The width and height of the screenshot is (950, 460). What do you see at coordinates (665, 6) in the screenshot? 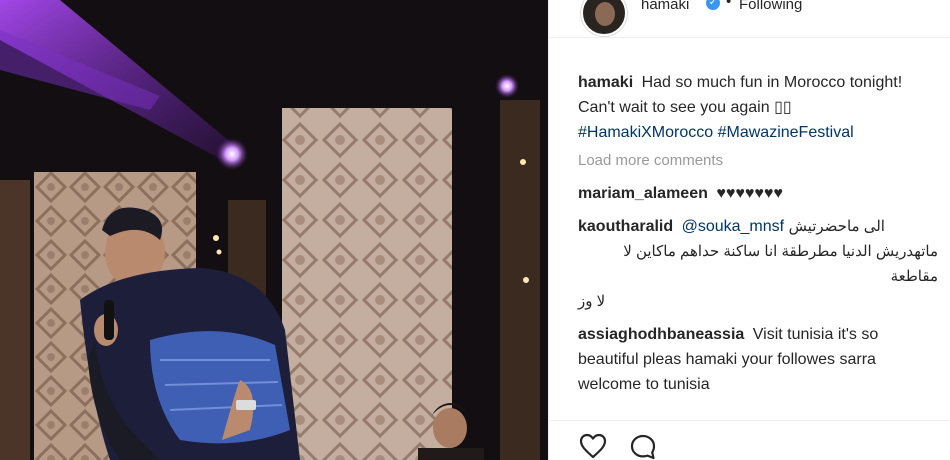
I see `header-username: hamaki` at bounding box center [665, 6].